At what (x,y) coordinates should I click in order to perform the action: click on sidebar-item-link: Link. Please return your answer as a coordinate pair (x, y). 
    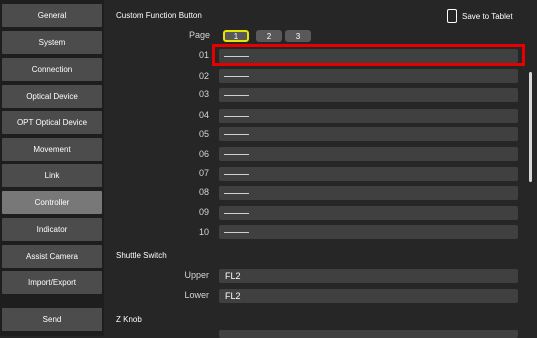
    Looking at the image, I should click on (52, 175).